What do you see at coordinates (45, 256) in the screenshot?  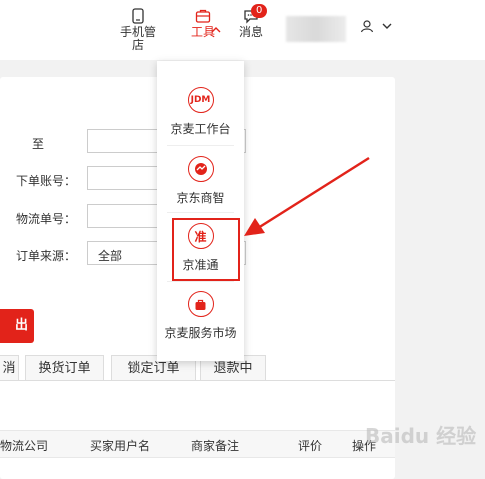 I see `order-source-label: 订单来源：` at bounding box center [45, 256].